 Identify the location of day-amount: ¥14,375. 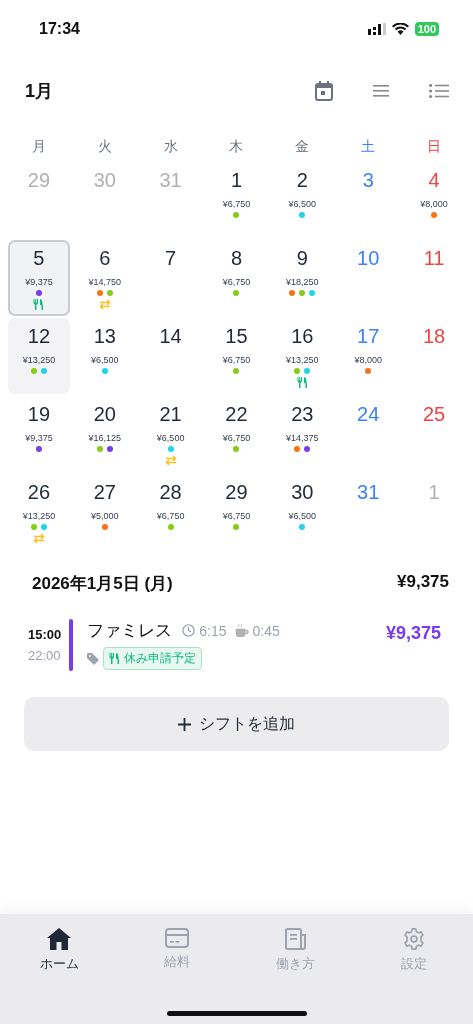
(302, 438).